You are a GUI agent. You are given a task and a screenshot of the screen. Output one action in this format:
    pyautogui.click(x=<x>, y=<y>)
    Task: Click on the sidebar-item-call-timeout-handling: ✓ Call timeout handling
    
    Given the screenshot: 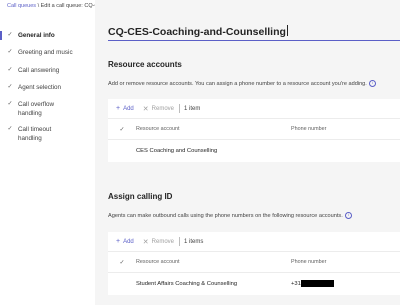 What is the action you would take?
    pyautogui.click(x=47, y=134)
    